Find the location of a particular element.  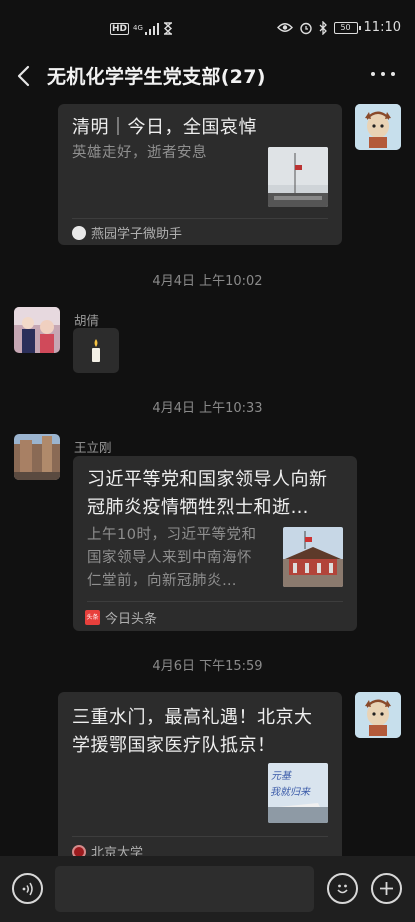

more-options-icon is located at coordinates (383, 74).